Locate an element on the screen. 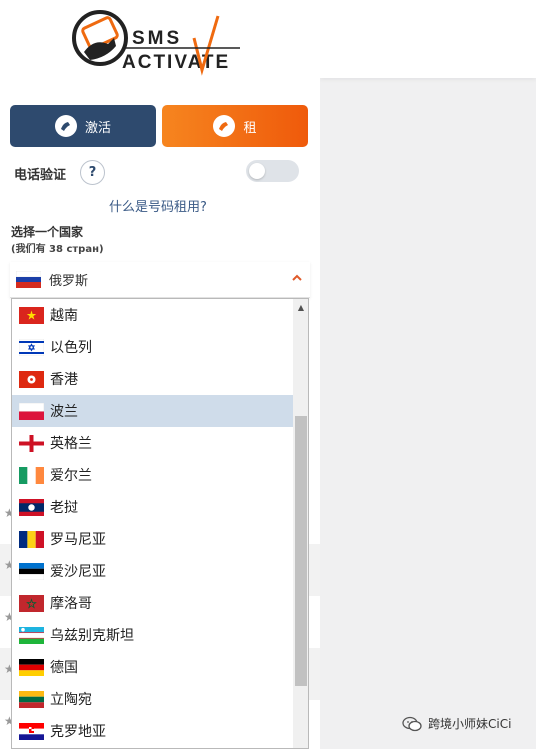 The width and height of the screenshot is (536, 749). country-option-croatia: 克罗地亚 is located at coordinates (152, 731).